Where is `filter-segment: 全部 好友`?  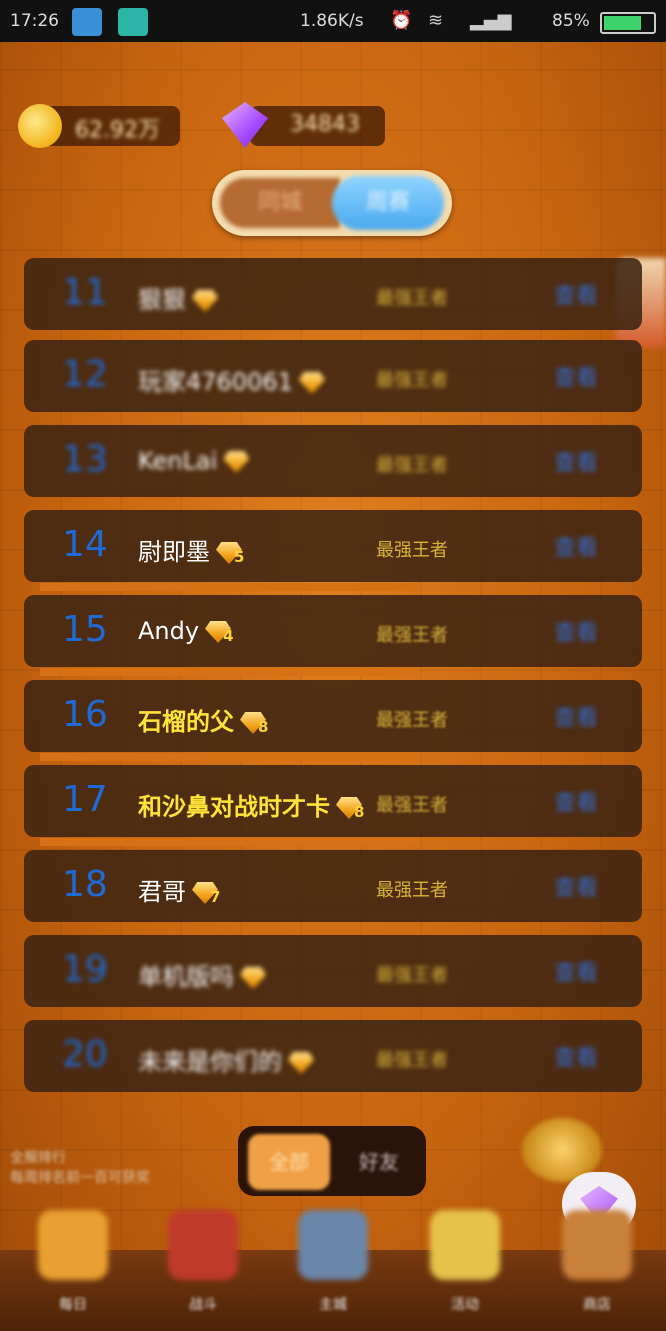 filter-segment: 全部 好友 is located at coordinates (332, 1161).